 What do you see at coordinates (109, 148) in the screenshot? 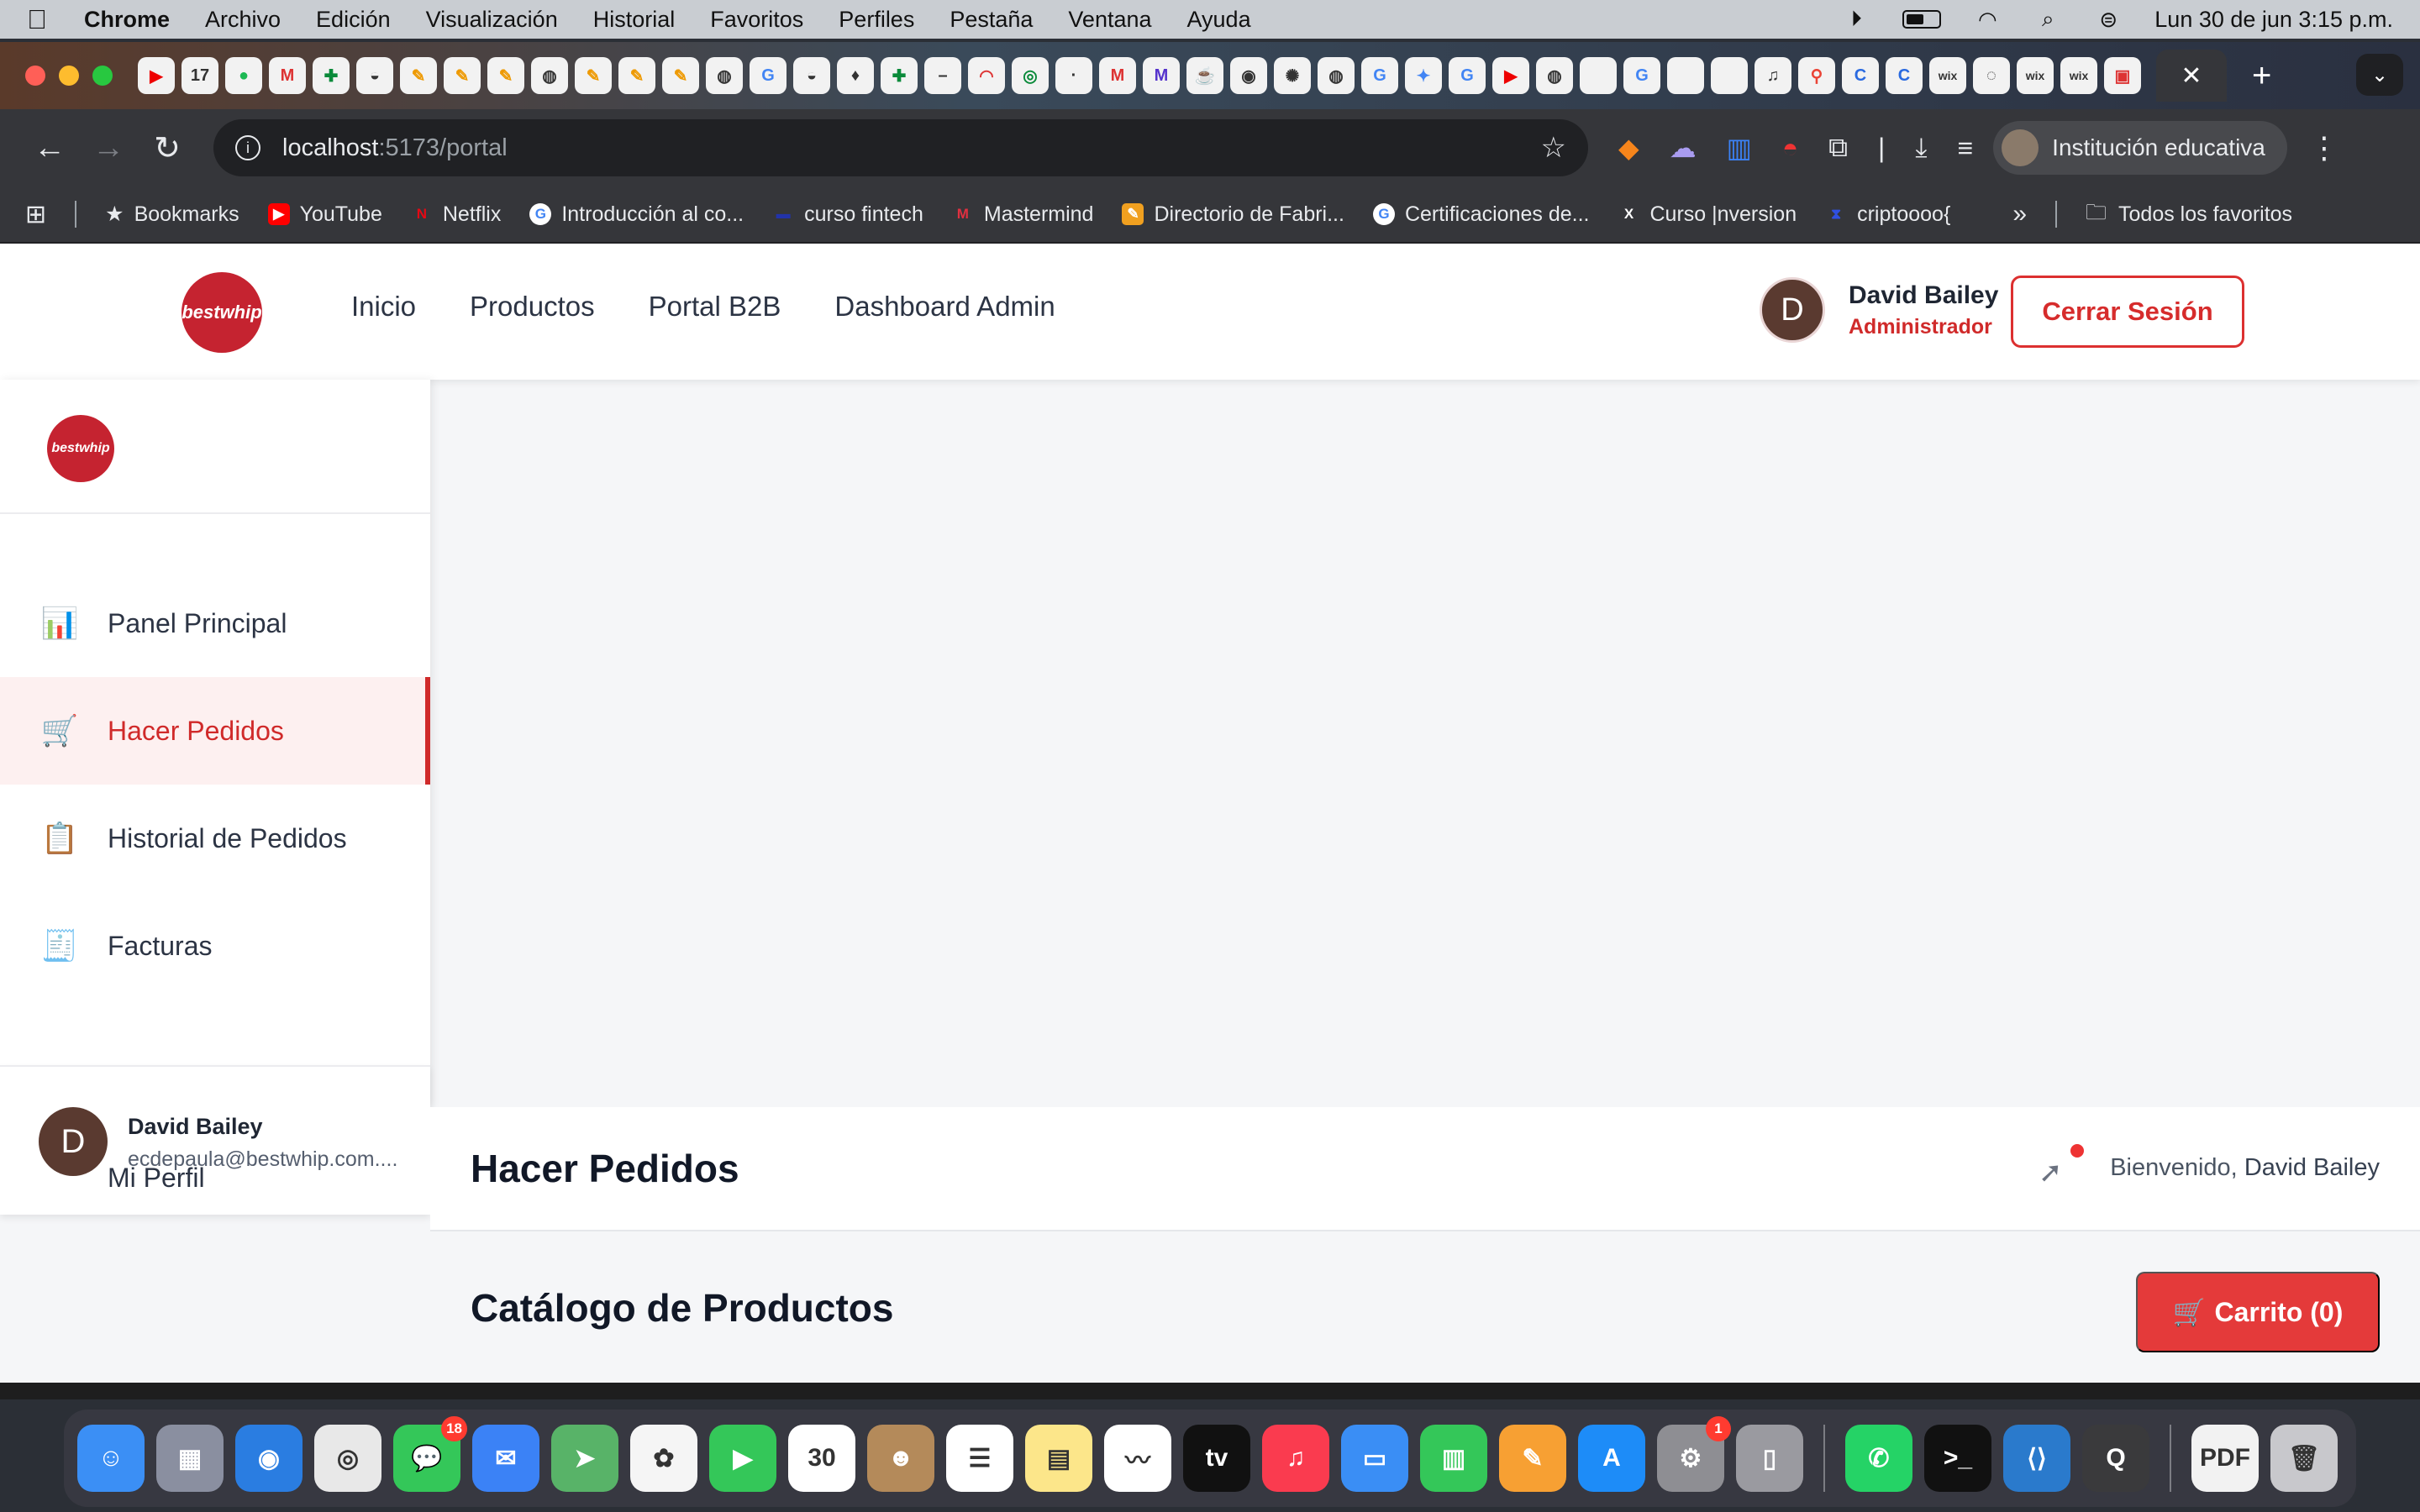
I see `forward-arrow-icon: →` at bounding box center [109, 148].